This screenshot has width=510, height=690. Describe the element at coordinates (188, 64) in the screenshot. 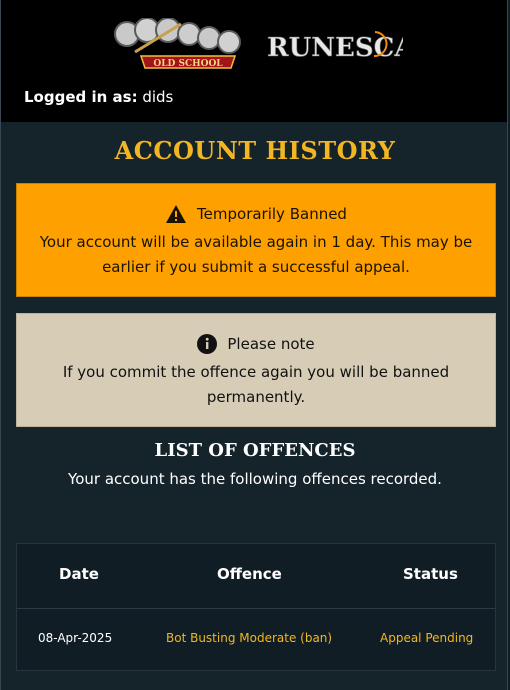

I see `oldschool-banner-text: OLD SCHOOL` at that location.